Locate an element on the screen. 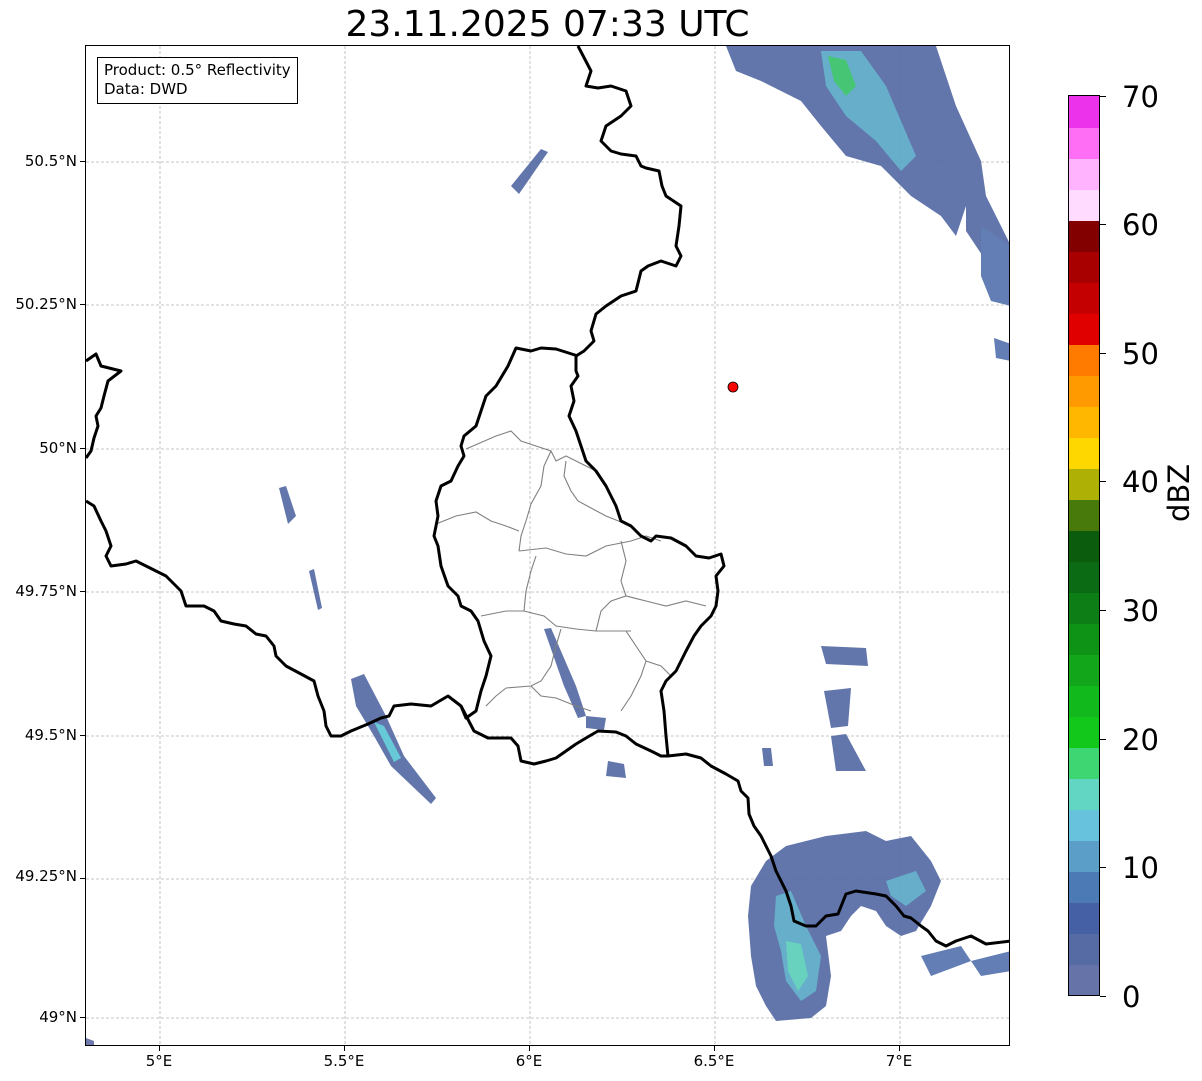 The image size is (1202, 1081). y-tick-label: 49.75°N is located at coordinates (46, 591).